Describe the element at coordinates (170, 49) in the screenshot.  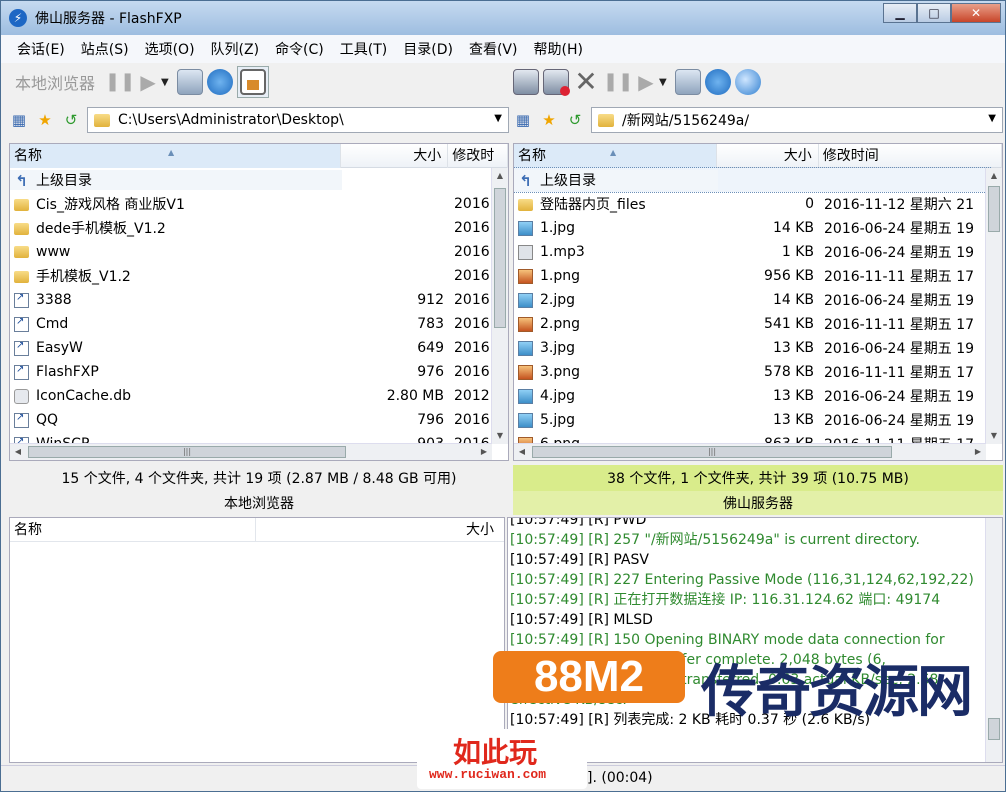
I see `menu-options: 选项(O)` at that location.